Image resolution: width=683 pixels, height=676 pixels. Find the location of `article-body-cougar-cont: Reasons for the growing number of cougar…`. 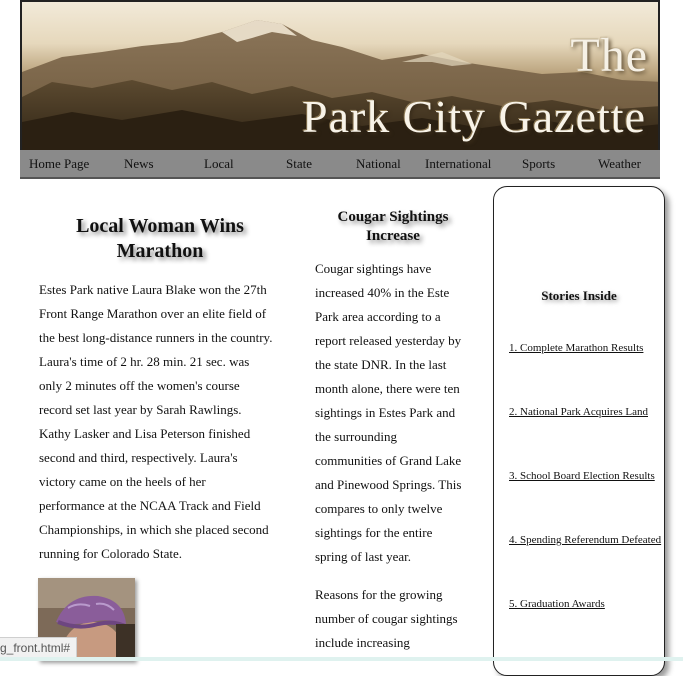

article-body-cougar-cont: Reasons for the growing number of cougar… is located at coordinates (400, 619).